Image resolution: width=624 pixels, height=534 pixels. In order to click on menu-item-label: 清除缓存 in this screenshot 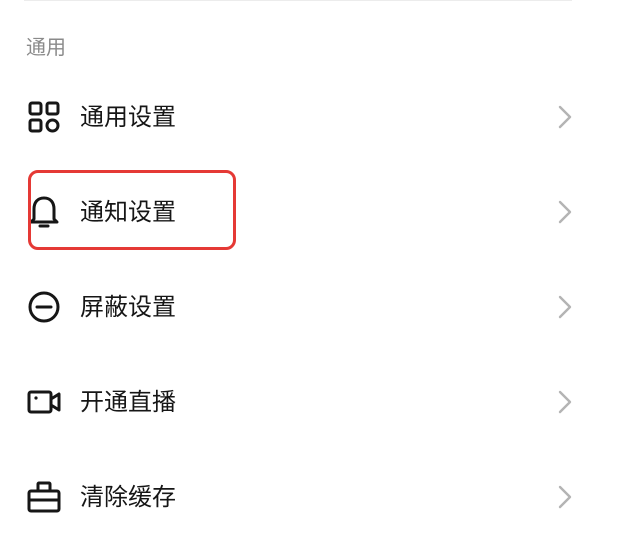, I will do `click(128, 497)`.